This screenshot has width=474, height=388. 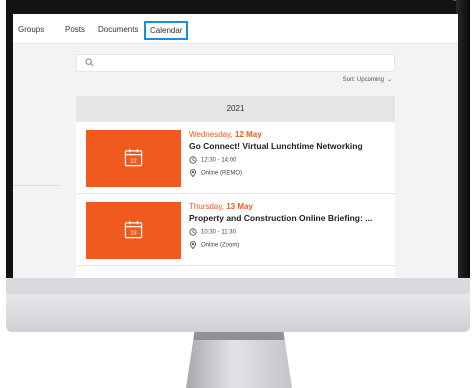 I want to click on sort-dropdown: Sort: Upcoming ⌄, so click(x=367, y=79).